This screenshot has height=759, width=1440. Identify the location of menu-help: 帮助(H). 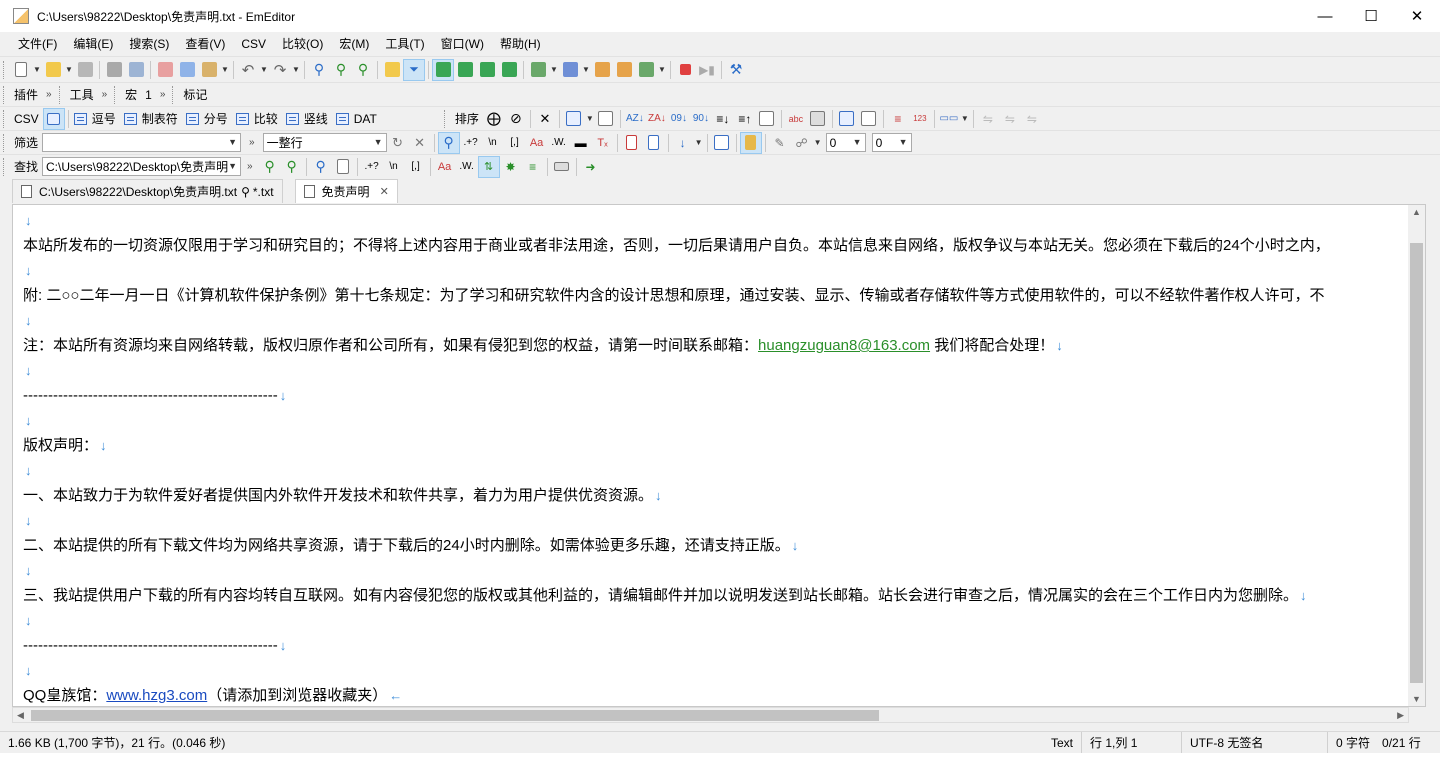
(520, 44).